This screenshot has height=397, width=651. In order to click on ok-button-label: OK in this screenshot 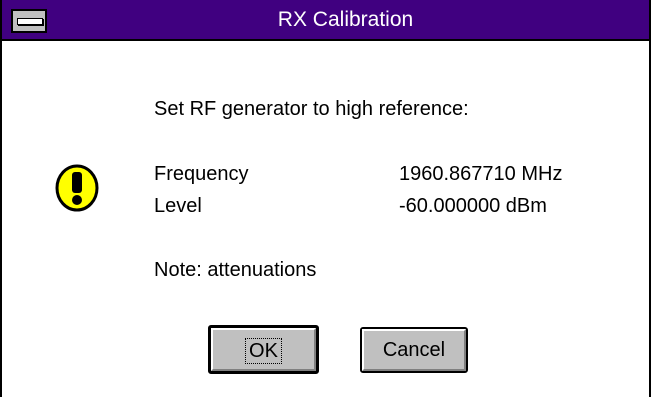, I will do `click(263, 351)`.